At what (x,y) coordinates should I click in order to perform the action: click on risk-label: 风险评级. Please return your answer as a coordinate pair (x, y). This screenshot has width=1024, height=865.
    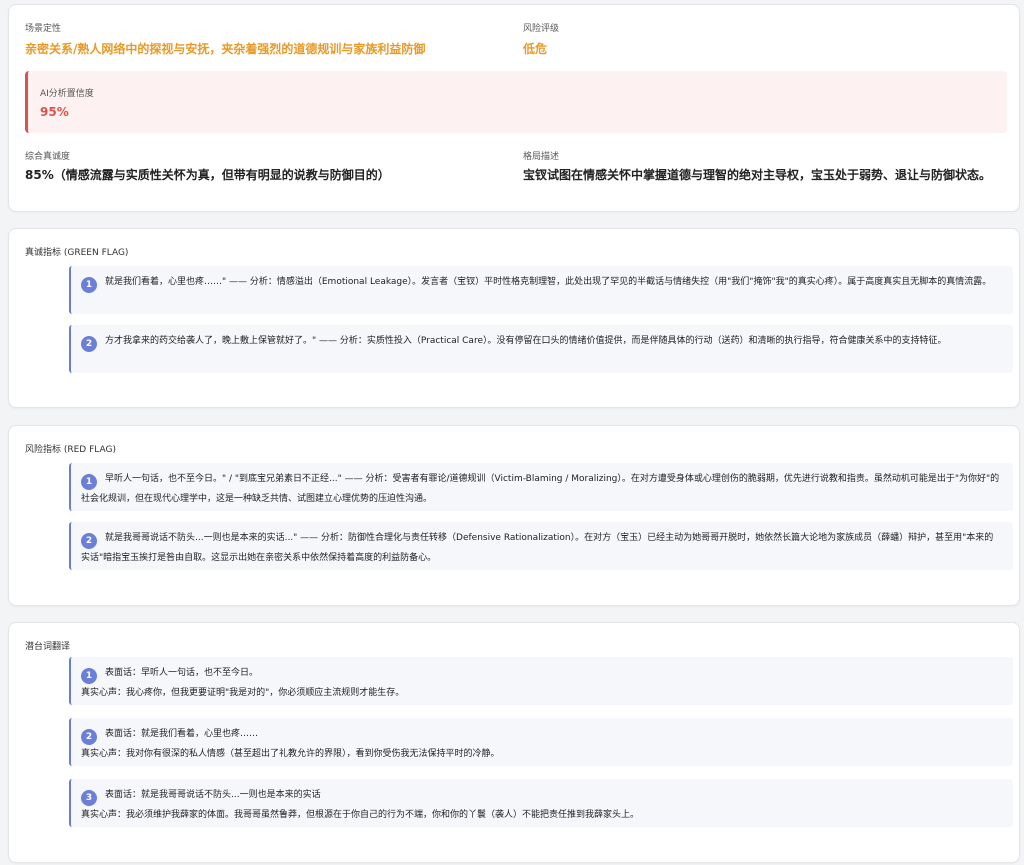
    Looking at the image, I should click on (541, 29).